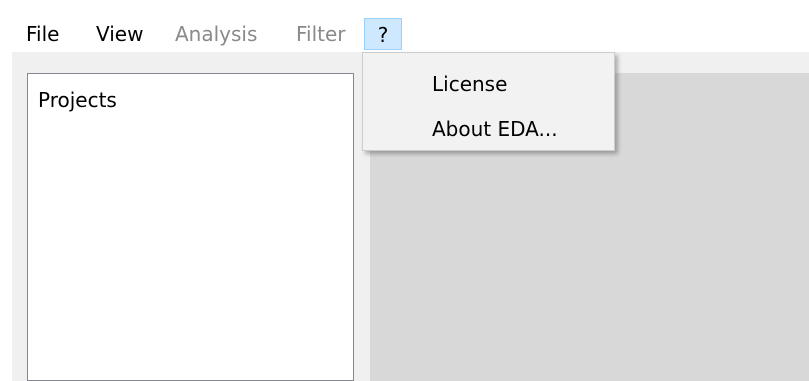 The width and height of the screenshot is (809, 381). What do you see at coordinates (383, 34) in the screenshot?
I see `menu-help: ?` at bounding box center [383, 34].